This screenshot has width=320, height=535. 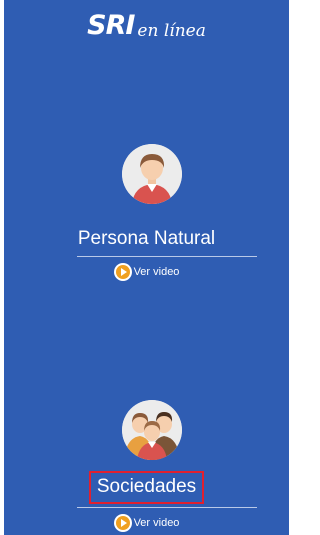 I want to click on persona-natural-title: Persona Natural, so click(x=146, y=239).